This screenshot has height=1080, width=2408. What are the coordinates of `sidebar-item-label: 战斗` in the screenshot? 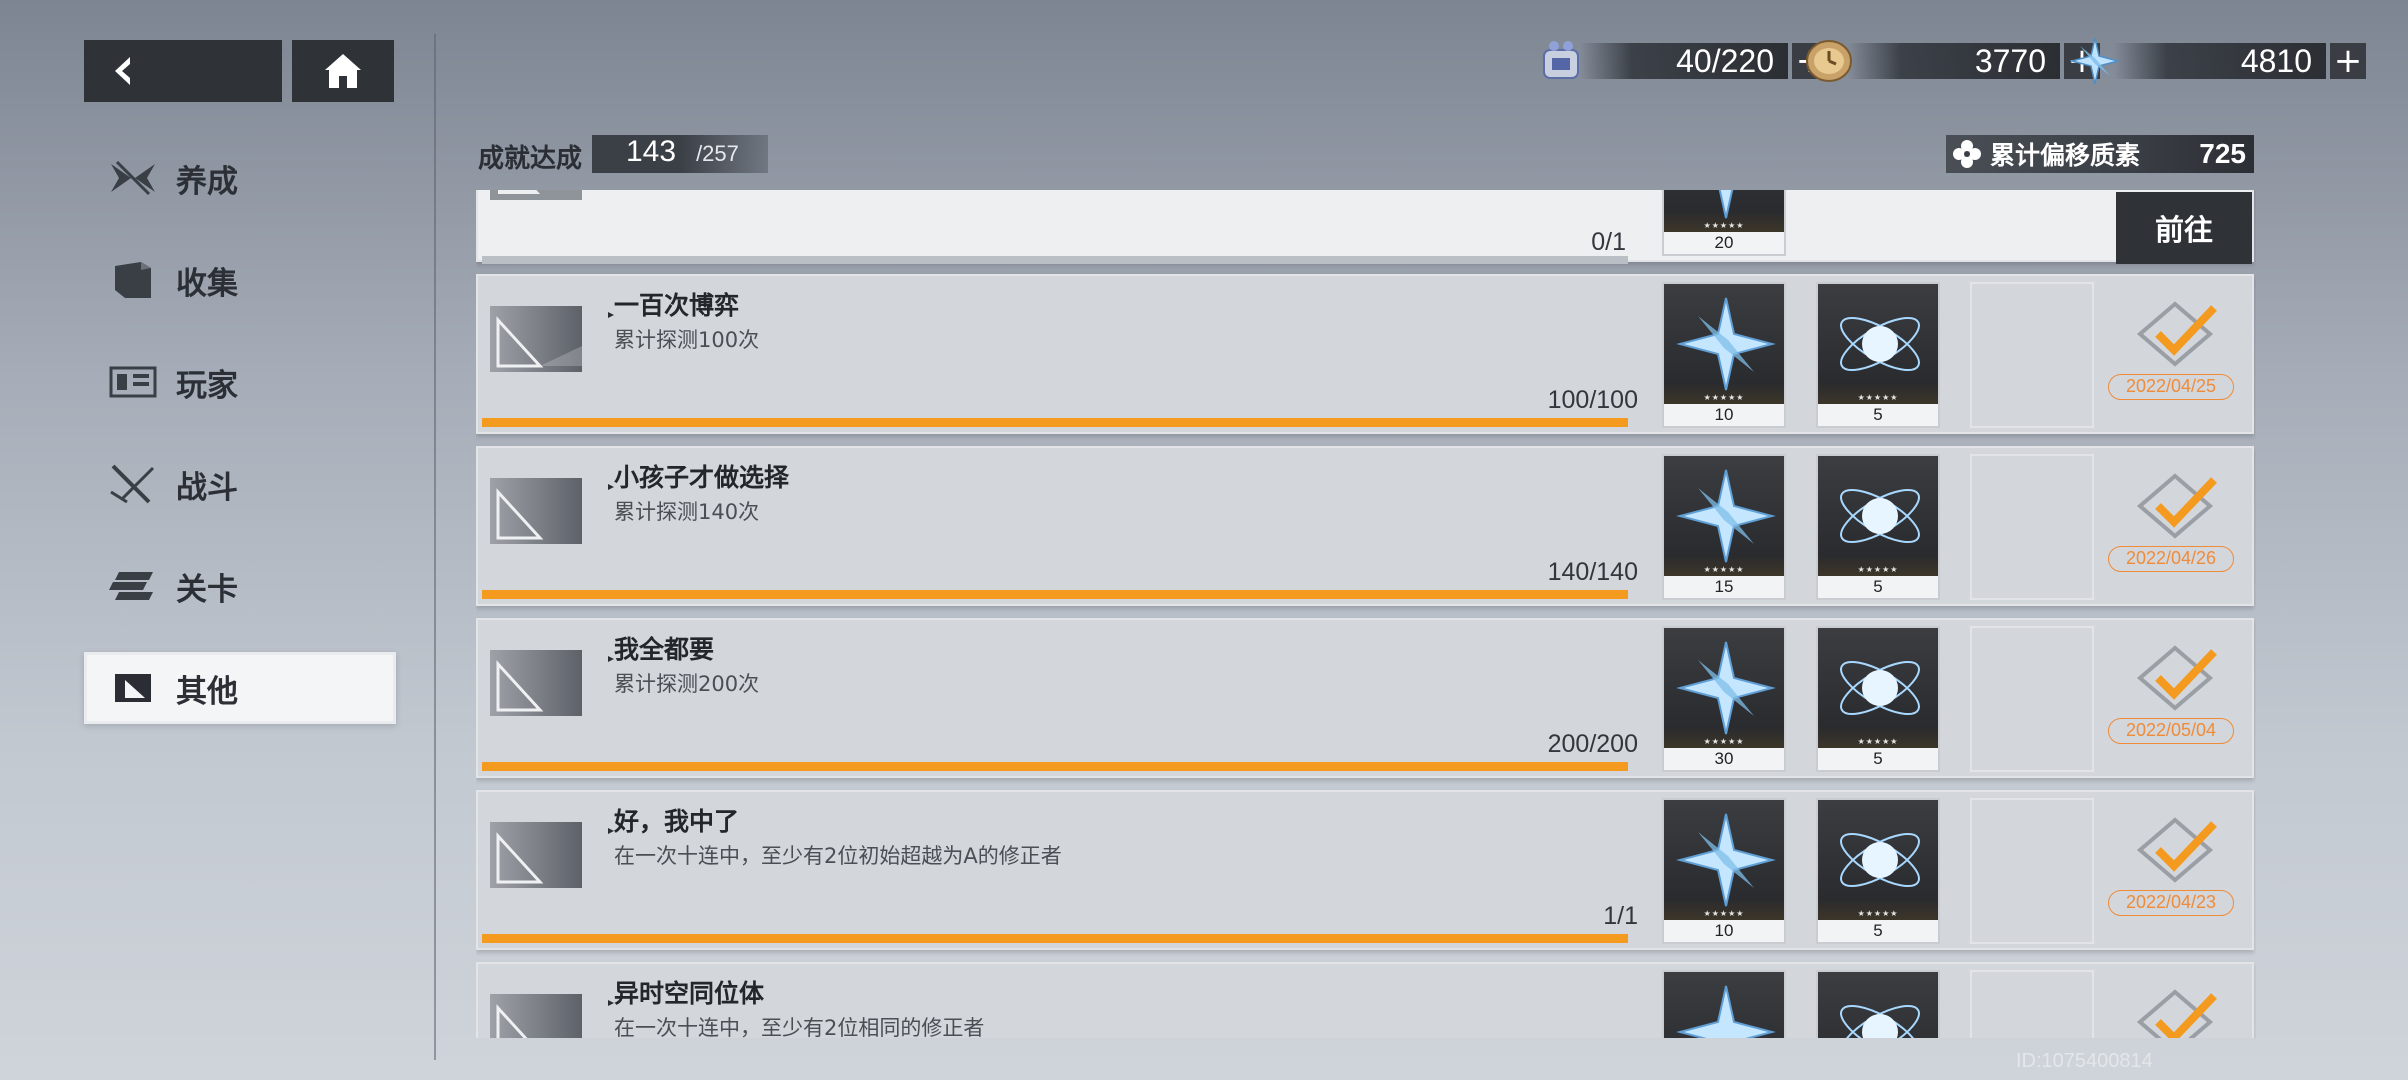 It's located at (207, 487).